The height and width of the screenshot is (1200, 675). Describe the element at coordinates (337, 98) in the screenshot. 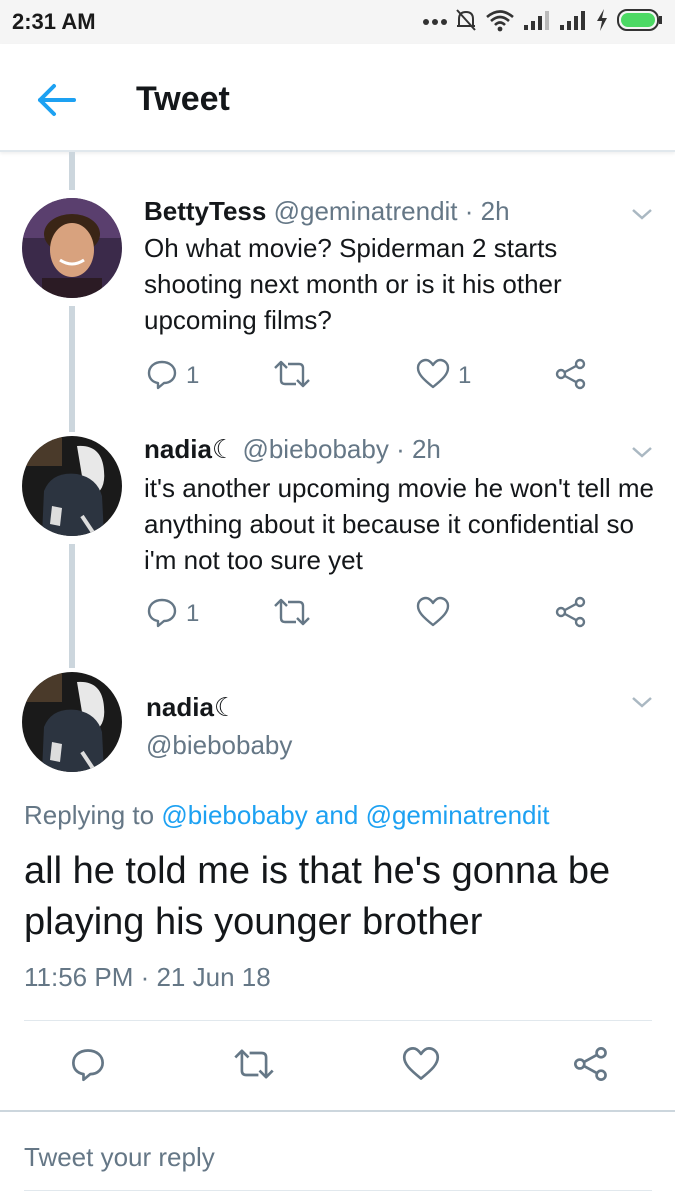

I see `app-header: Tweet` at that location.